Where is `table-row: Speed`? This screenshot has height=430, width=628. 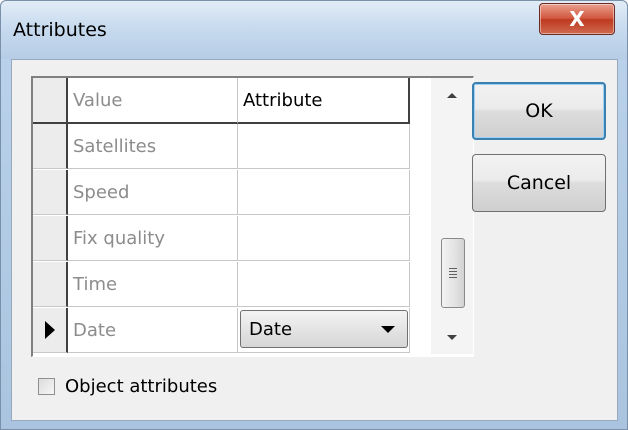 table-row: Speed is located at coordinates (232, 193).